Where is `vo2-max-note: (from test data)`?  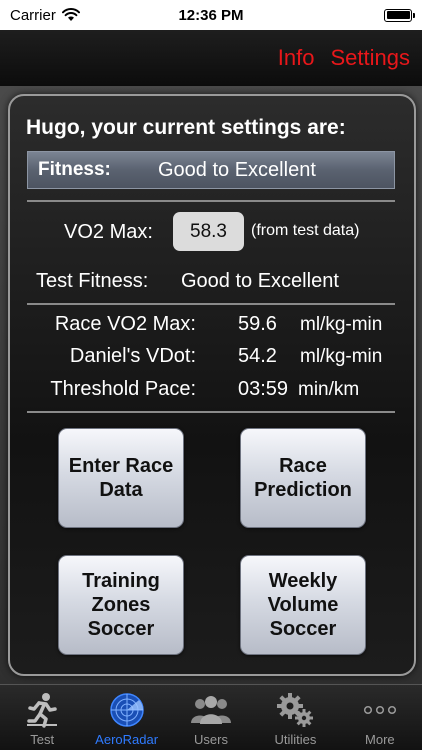 vo2-max-note: (from test data) is located at coordinates (305, 230).